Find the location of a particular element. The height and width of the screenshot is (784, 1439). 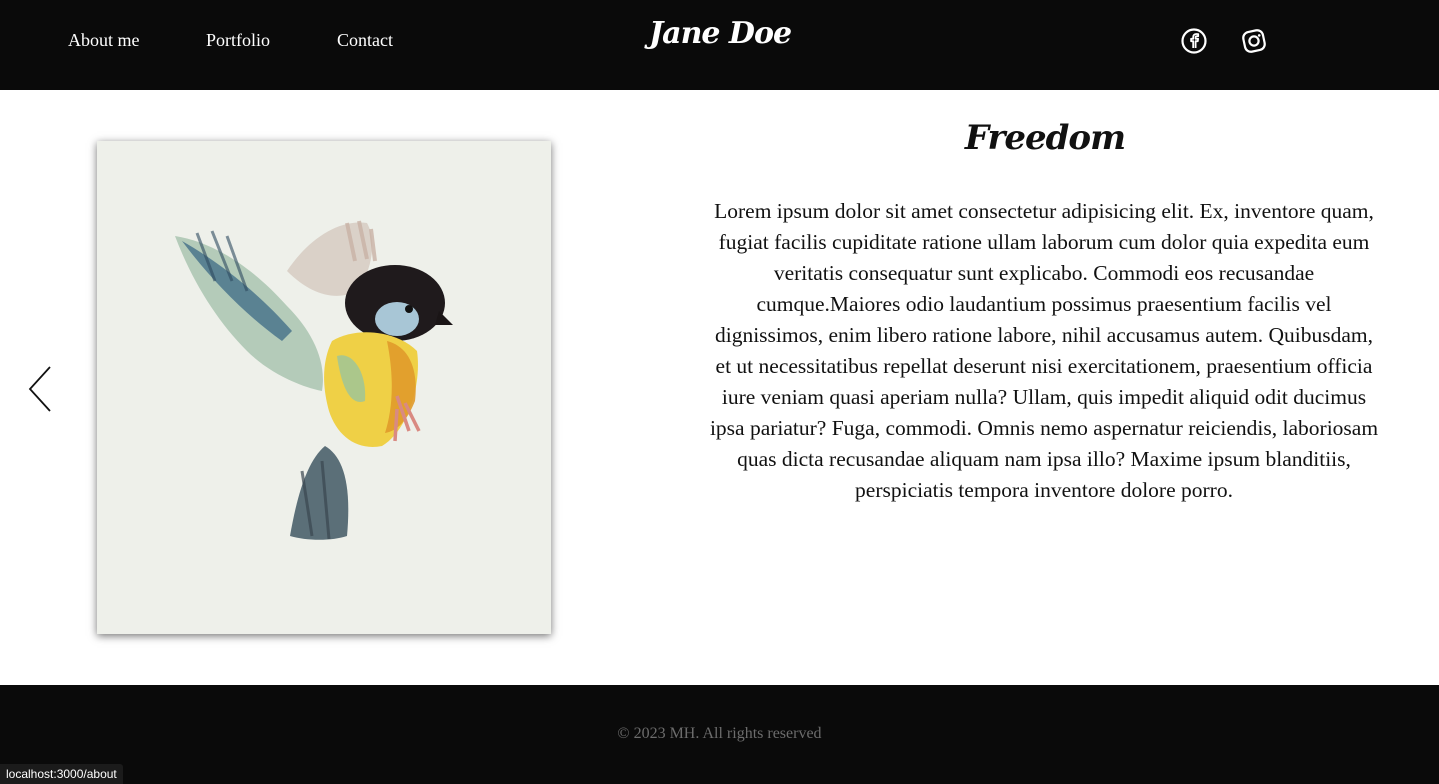

nav-portfolio: Portfolio is located at coordinates (238, 40).